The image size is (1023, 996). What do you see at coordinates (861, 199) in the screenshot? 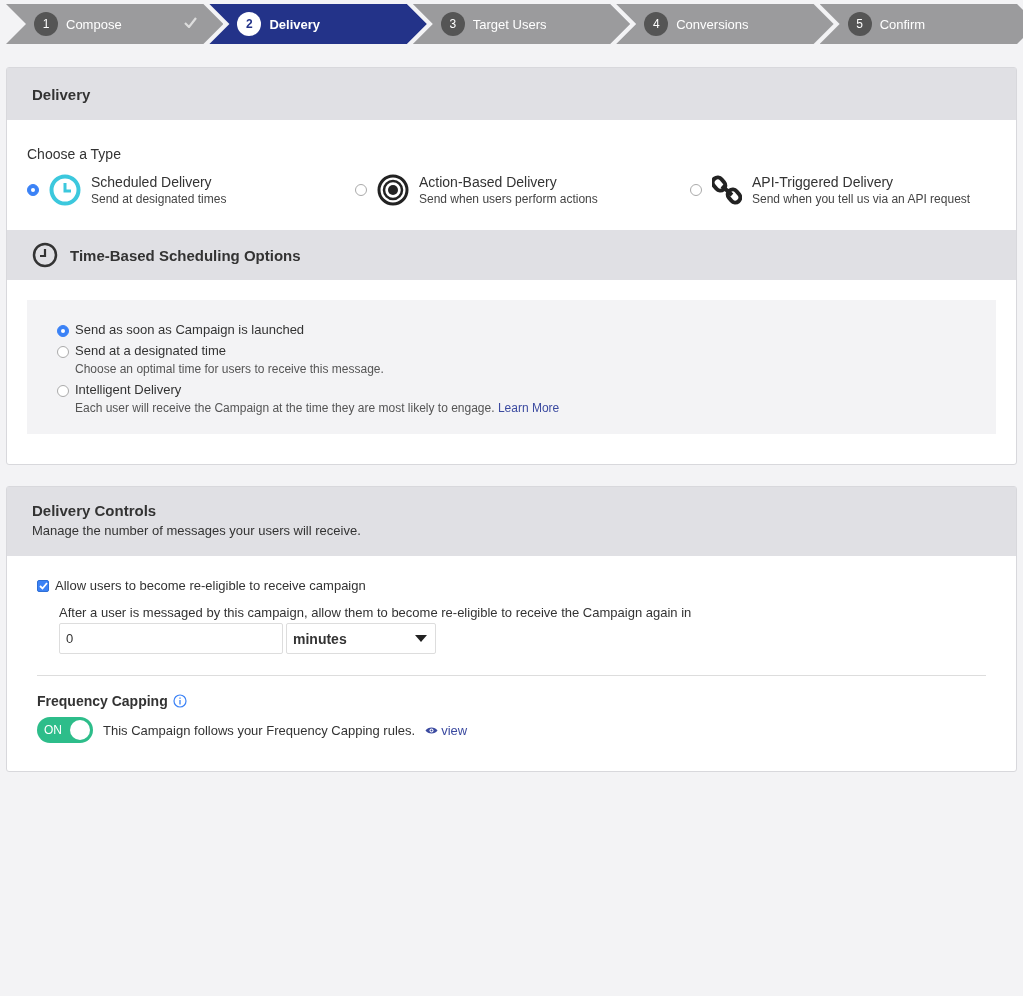
I see `option-description: Send when you tell us via an API request` at bounding box center [861, 199].